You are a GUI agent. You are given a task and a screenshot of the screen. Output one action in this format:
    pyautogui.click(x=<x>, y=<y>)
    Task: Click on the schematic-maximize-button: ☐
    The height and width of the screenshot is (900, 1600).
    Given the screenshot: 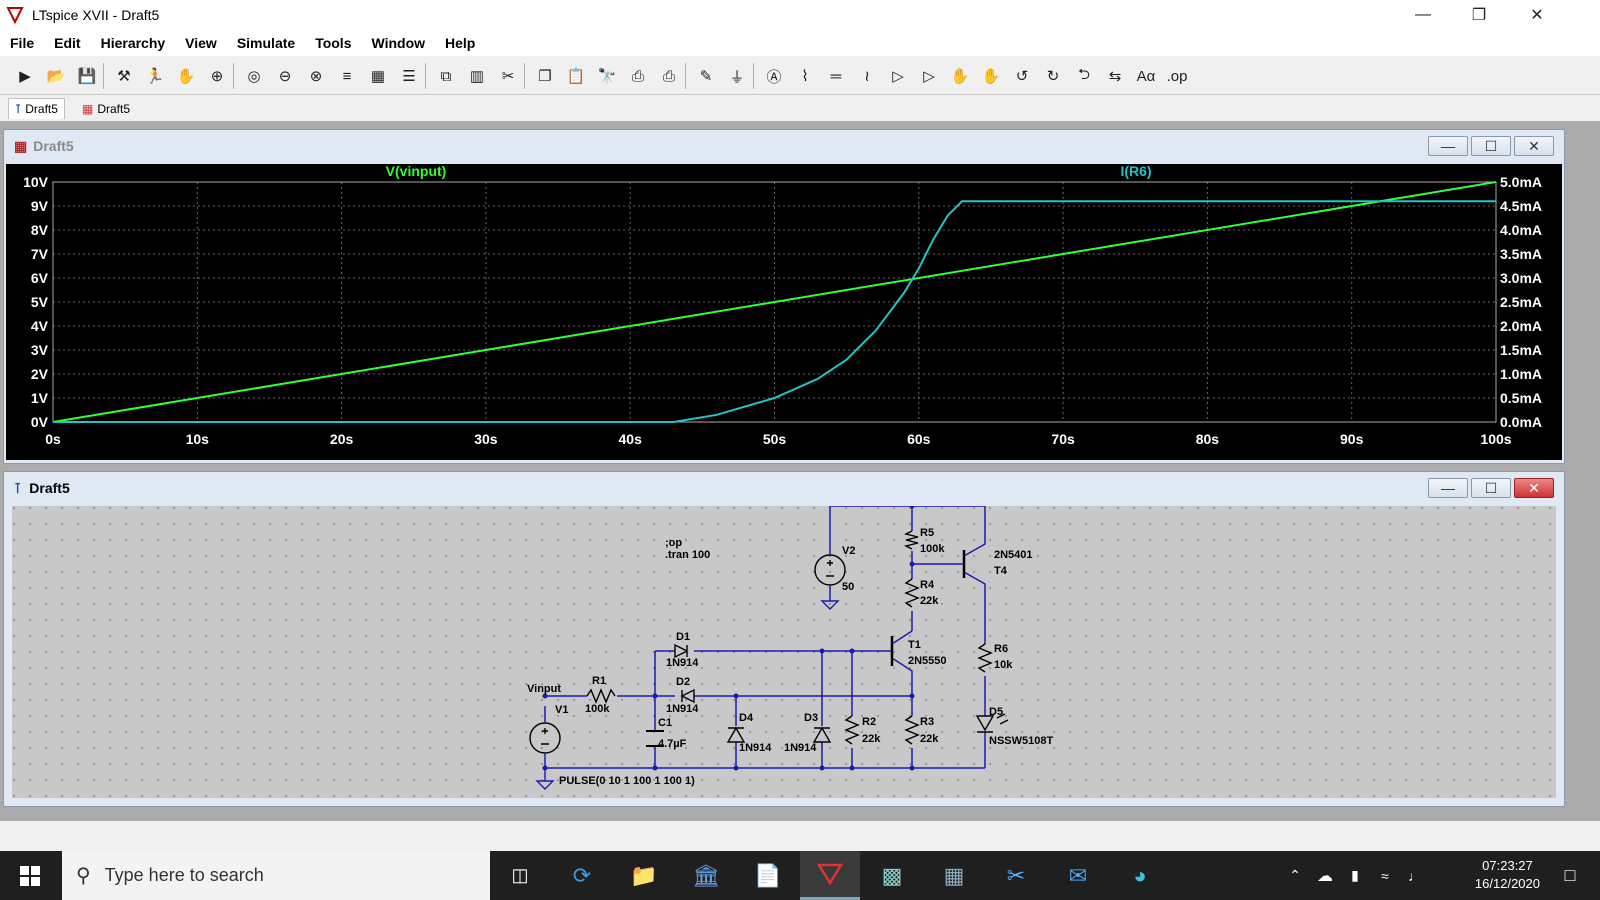 What is the action you would take?
    pyautogui.click(x=1491, y=488)
    